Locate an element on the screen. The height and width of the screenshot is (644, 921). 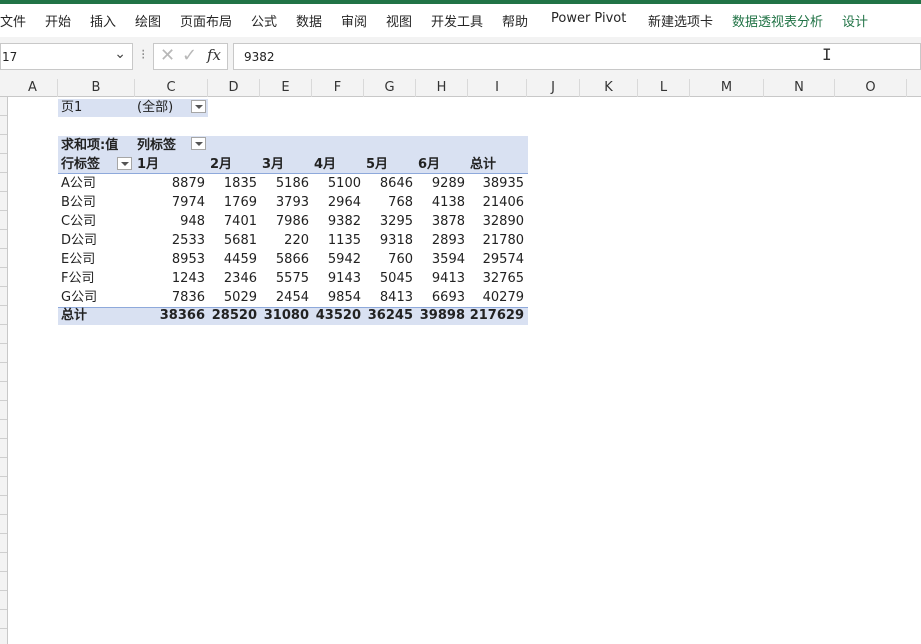
column-header-H: H is located at coordinates (442, 88).